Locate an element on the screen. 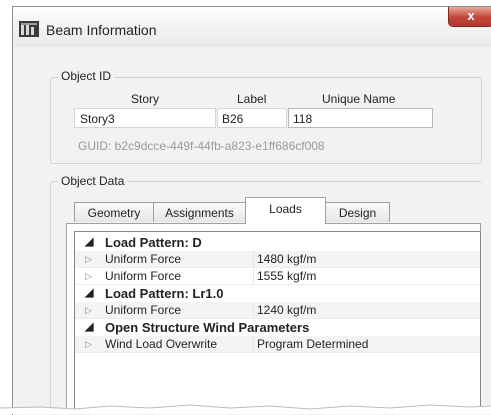 The height and width of the screenshot is (415, 491). close-icon: x is located at coordinates (471, 15).